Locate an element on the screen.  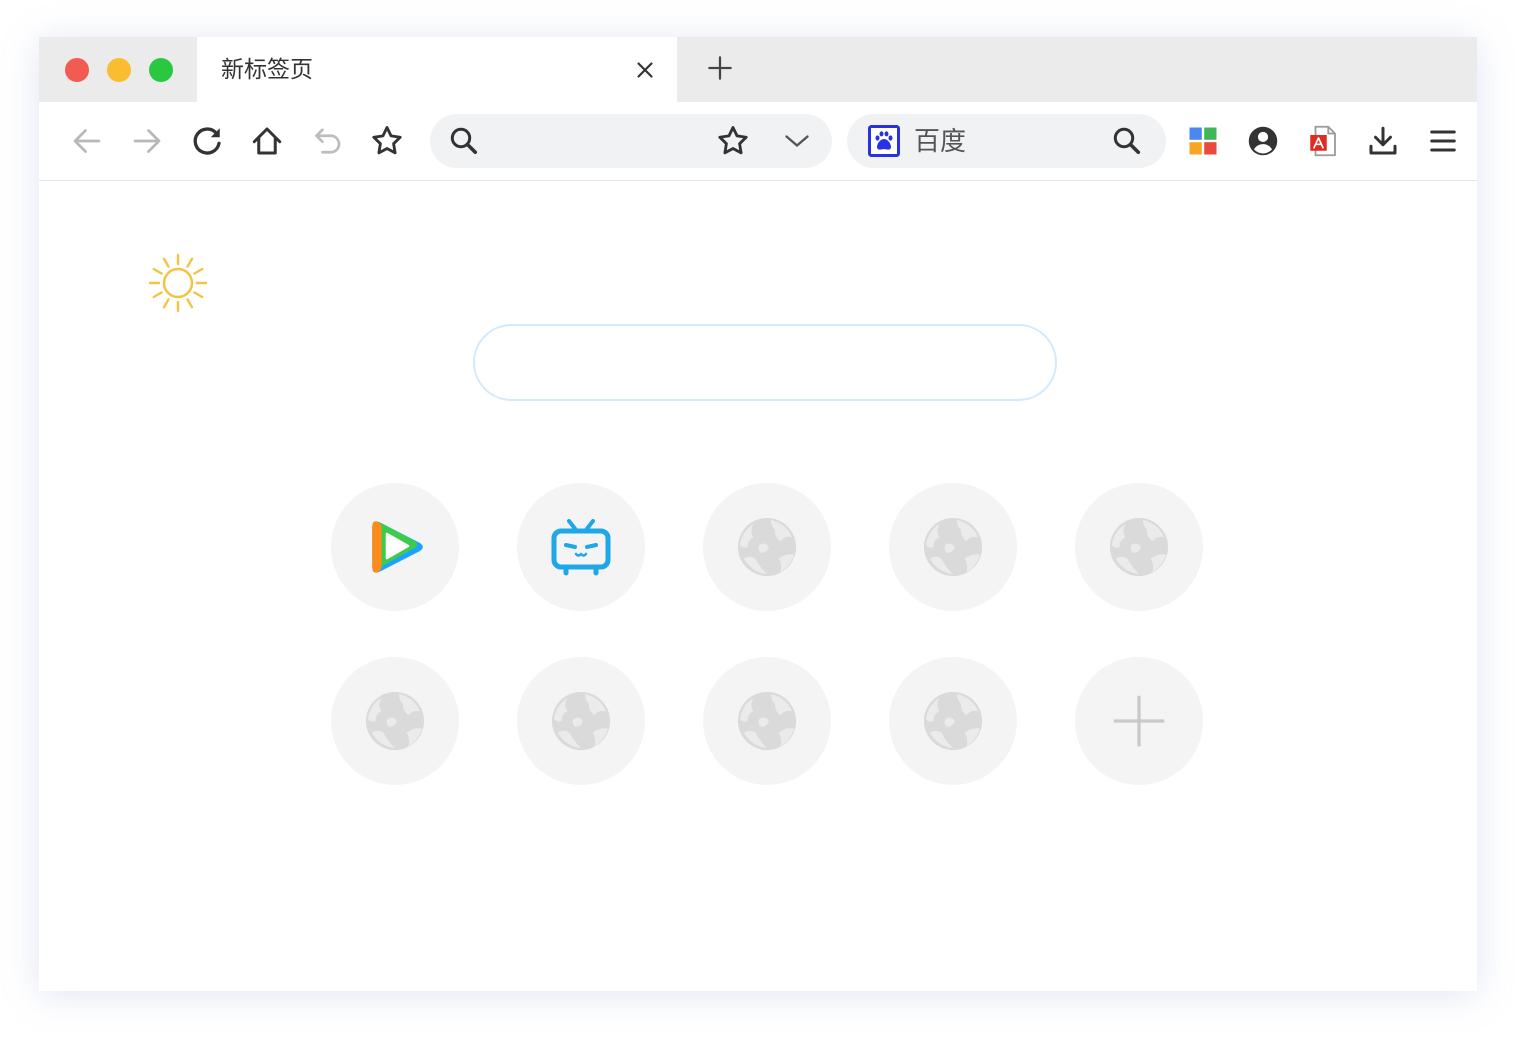
sun-icon is located at coordinates (178, 283).